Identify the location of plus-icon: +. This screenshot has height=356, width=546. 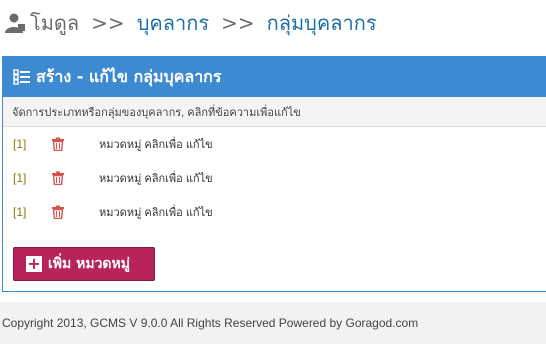
(34, 263).